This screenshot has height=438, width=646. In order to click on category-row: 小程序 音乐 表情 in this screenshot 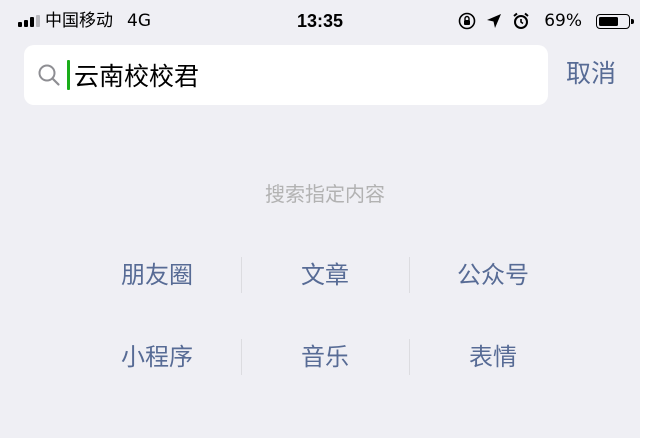, I will do `click(325, 357)`.